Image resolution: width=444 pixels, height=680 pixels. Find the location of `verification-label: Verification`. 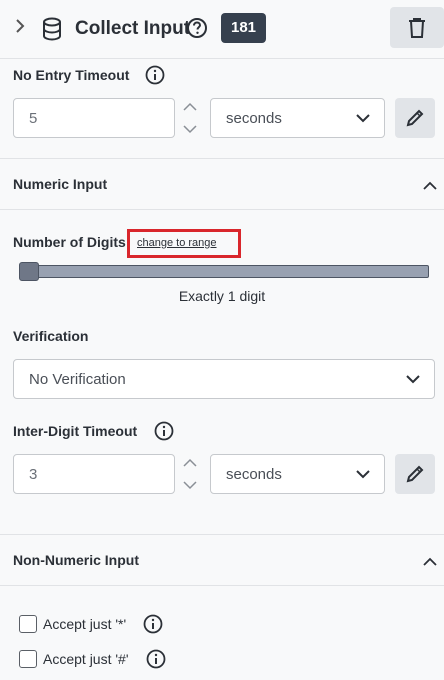

verification-label: Verification is located at coordinates (51, 336).